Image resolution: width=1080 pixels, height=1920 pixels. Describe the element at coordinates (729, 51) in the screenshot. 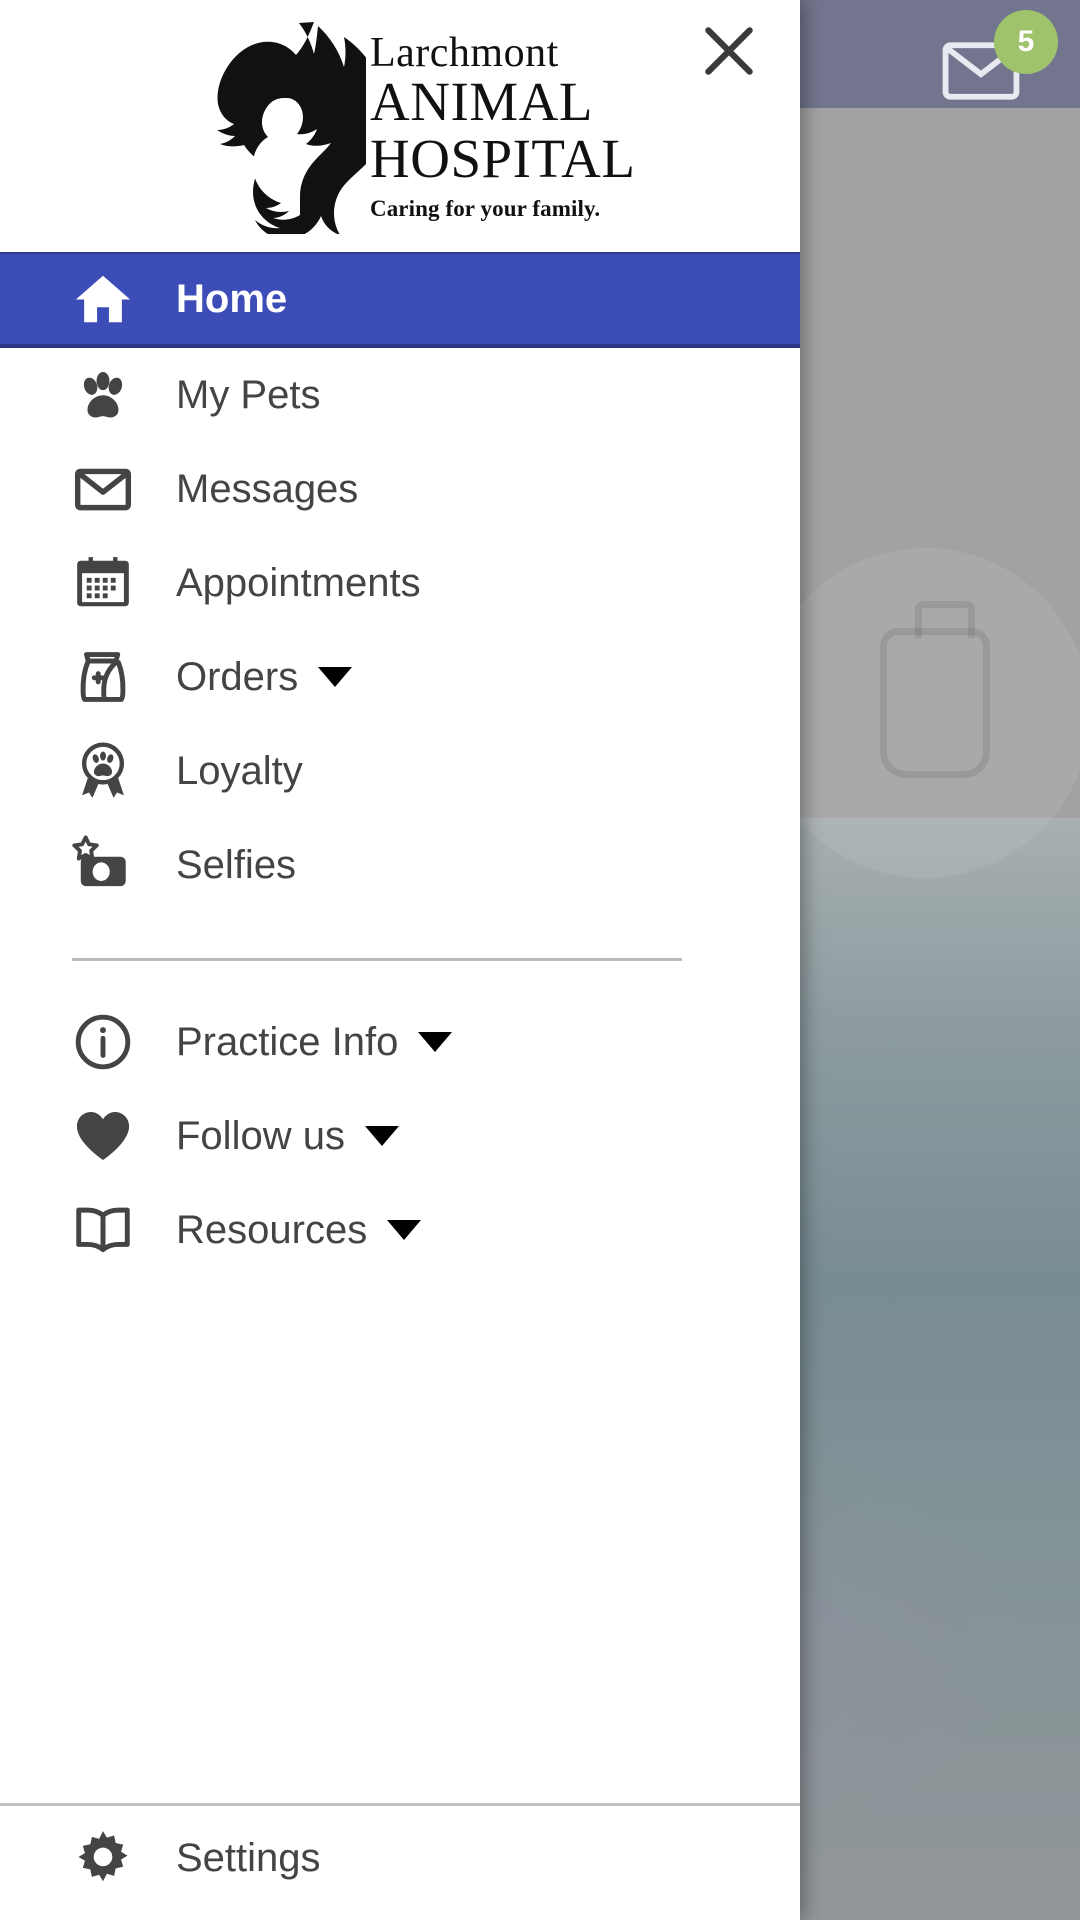

I see `close-icon` at that location.